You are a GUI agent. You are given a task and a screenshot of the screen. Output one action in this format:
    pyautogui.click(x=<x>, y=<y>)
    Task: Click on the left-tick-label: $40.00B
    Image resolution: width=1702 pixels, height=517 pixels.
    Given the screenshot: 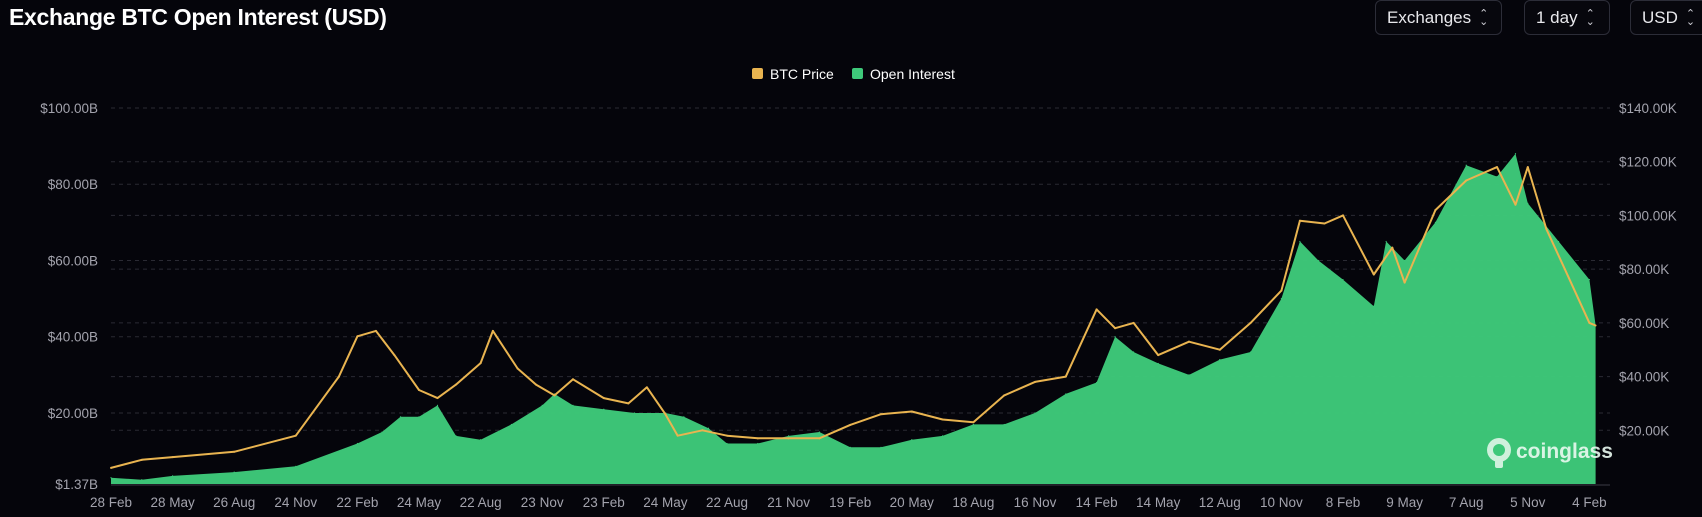 What is the action you would take?
    pyautogui.click(x=73, y=337)
    